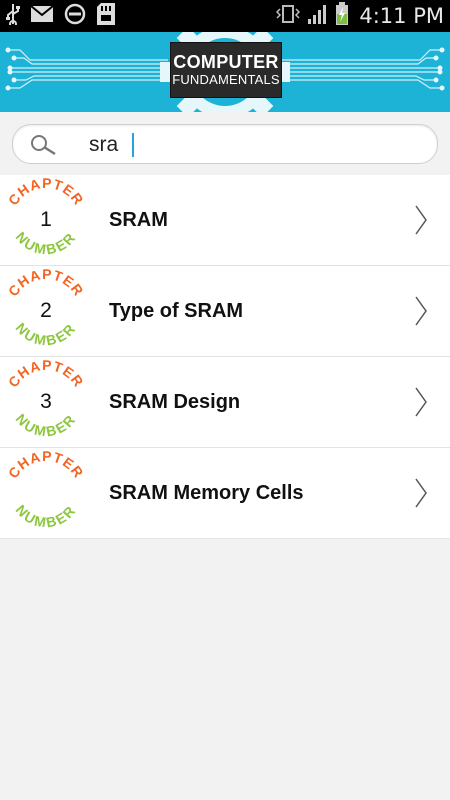 This screenshot has width=450, height=800. I want to click on search-input, so click(254, 145).